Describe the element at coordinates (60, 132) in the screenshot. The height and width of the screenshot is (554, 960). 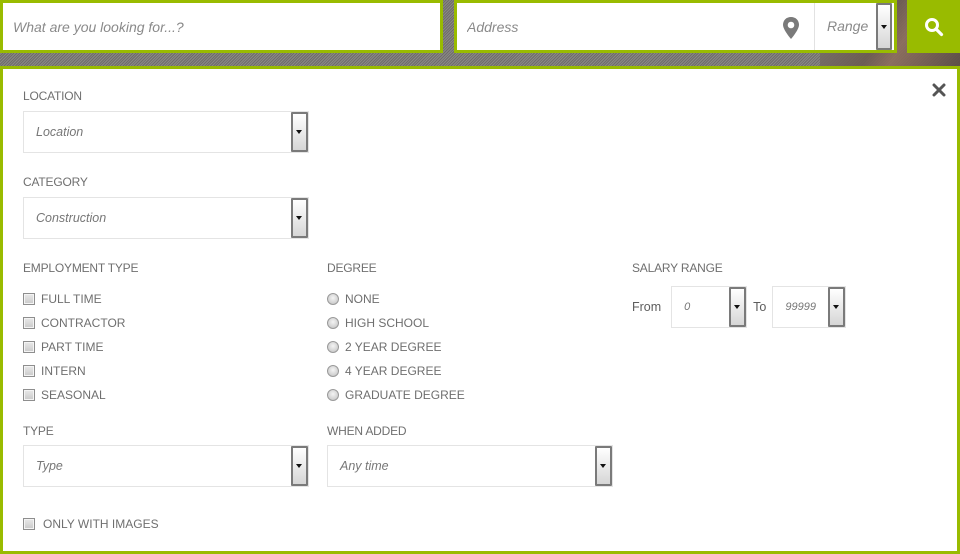
I see `location-select-value: Location` at that location.